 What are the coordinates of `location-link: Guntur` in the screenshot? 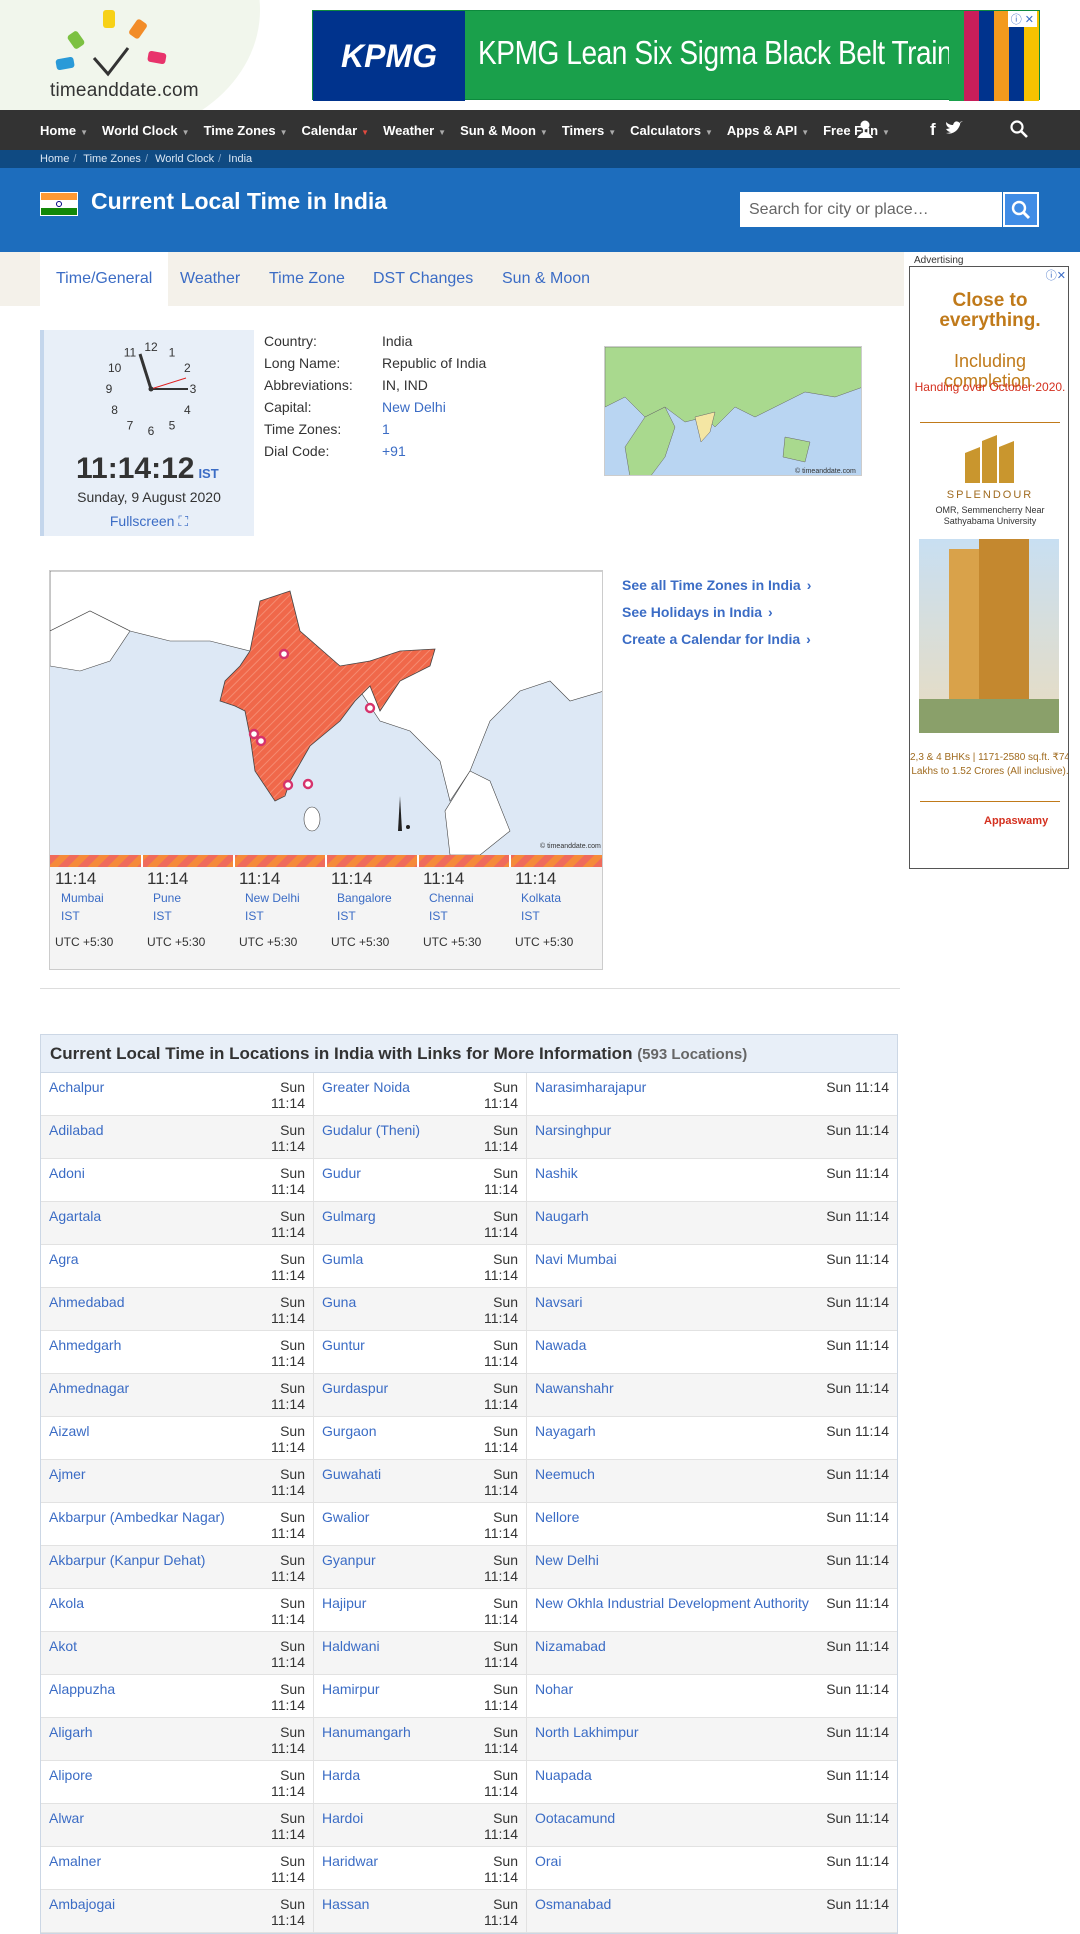 It's located at (400, 1355).